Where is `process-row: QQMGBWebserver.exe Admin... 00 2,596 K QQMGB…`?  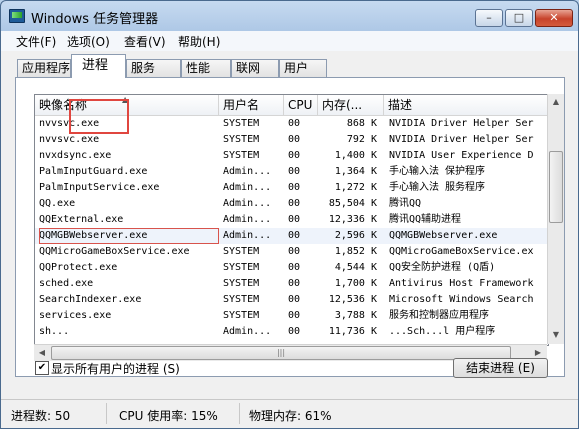 process-row: QQMGBWebserver.exe Admin... 00 2,596 K QQMGB… is located at coordinates (291, 236).